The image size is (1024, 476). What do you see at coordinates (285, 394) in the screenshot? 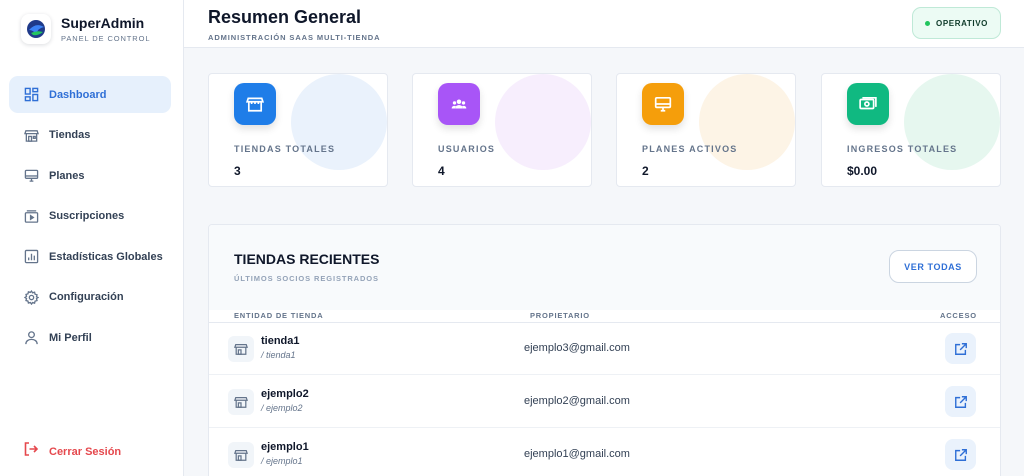
I see `store-name: ejemplo2` at bounding box center [285, 394].